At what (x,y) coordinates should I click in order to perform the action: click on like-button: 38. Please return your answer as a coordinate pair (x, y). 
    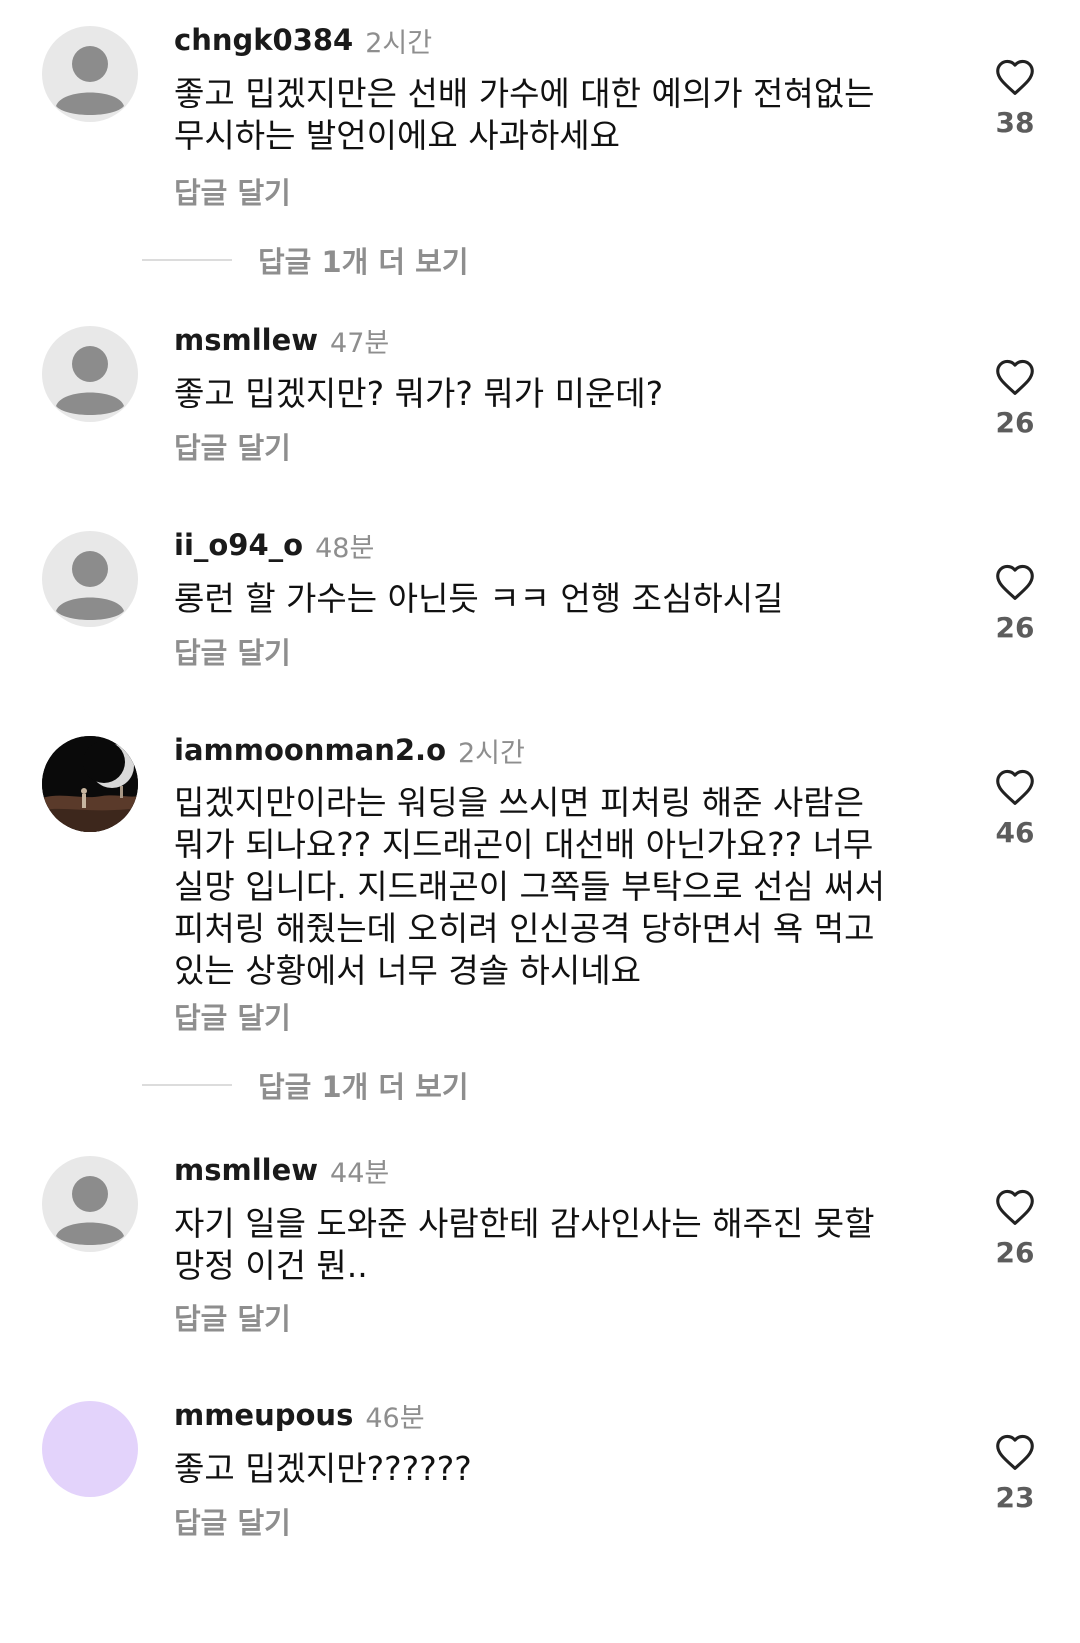
    Looking at the image, I should click on (1015, 98).